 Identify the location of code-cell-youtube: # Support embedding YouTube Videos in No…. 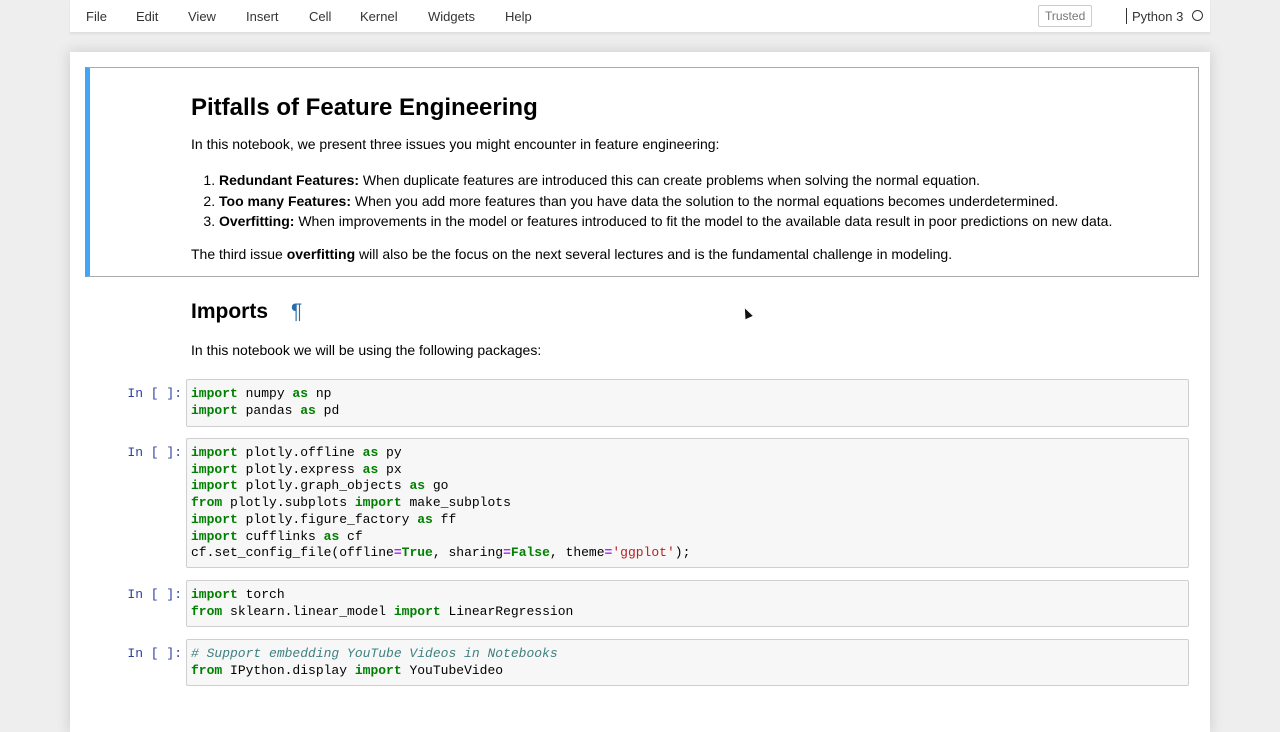
(687, 662).